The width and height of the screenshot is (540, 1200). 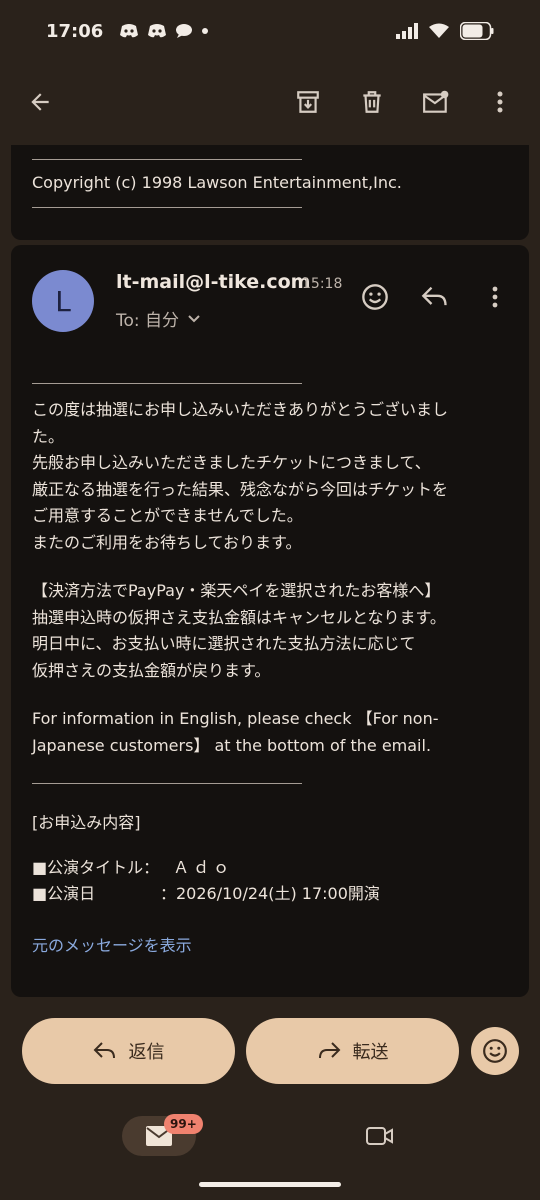 I want to click on reply-label: 返信, so click(x=146, y=1052).